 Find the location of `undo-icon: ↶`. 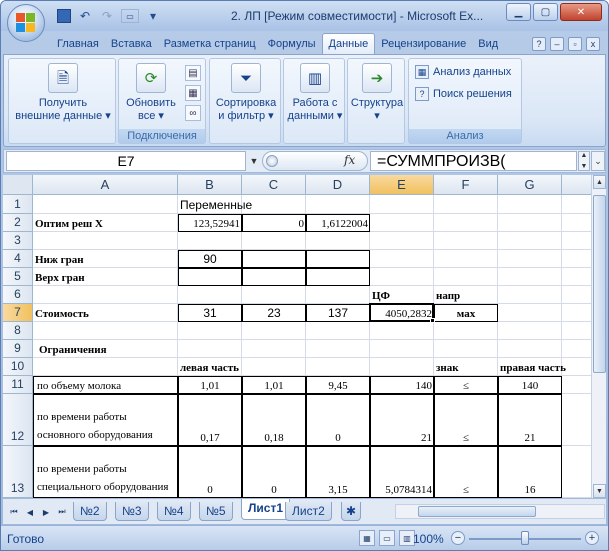

undo-icon: ↶ is located at coordinates (85, 16).